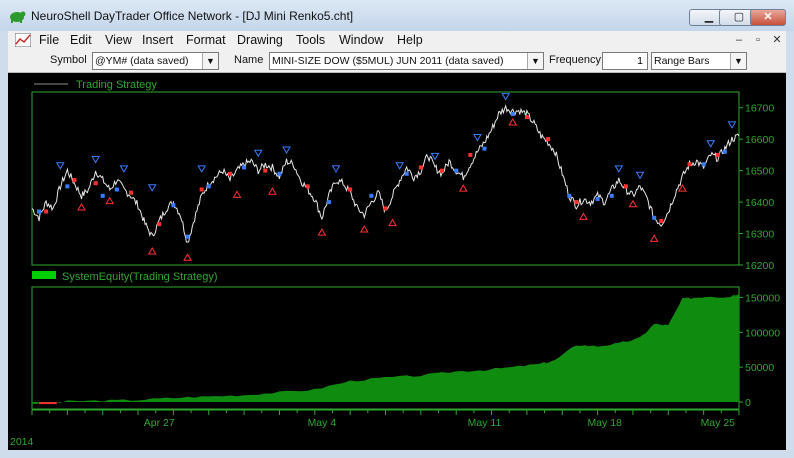 The height and width of the screenshot is (458, 794). Describe the element at coordinates (159, 423) in the screenshot. I see `x-axis-date-label: Apr 27` at that location.